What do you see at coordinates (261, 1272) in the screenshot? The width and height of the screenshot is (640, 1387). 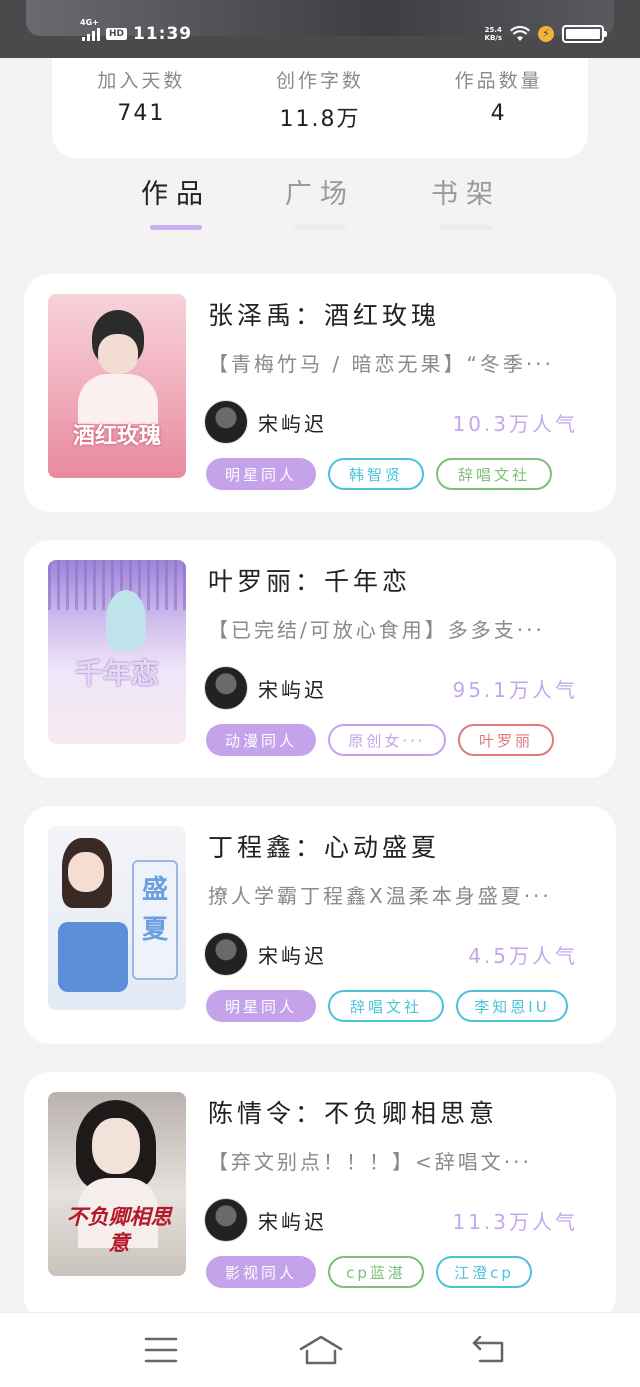 I see `tag: 影视同人` at bounding box center [261, 1272].